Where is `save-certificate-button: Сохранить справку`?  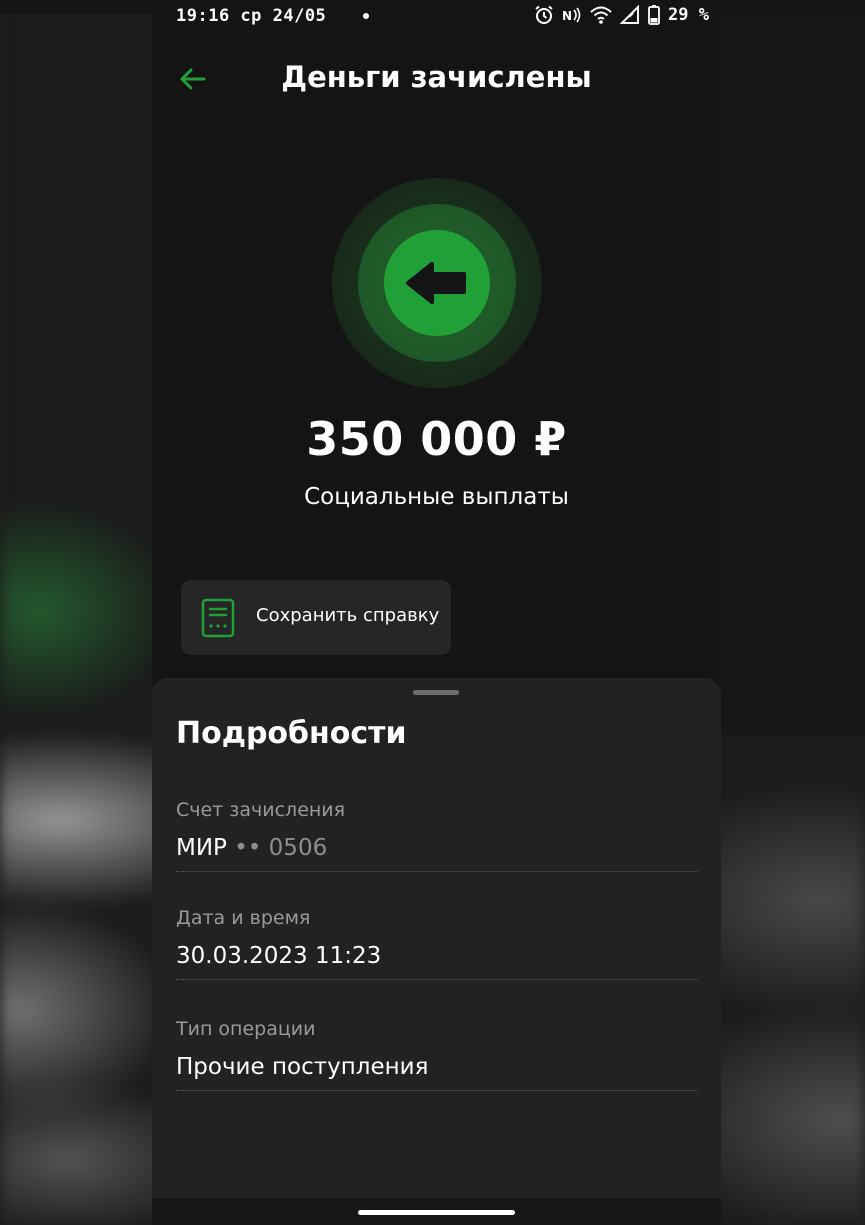 save-certificate-button: Сохранить справку is located at coordinates (316, 617).